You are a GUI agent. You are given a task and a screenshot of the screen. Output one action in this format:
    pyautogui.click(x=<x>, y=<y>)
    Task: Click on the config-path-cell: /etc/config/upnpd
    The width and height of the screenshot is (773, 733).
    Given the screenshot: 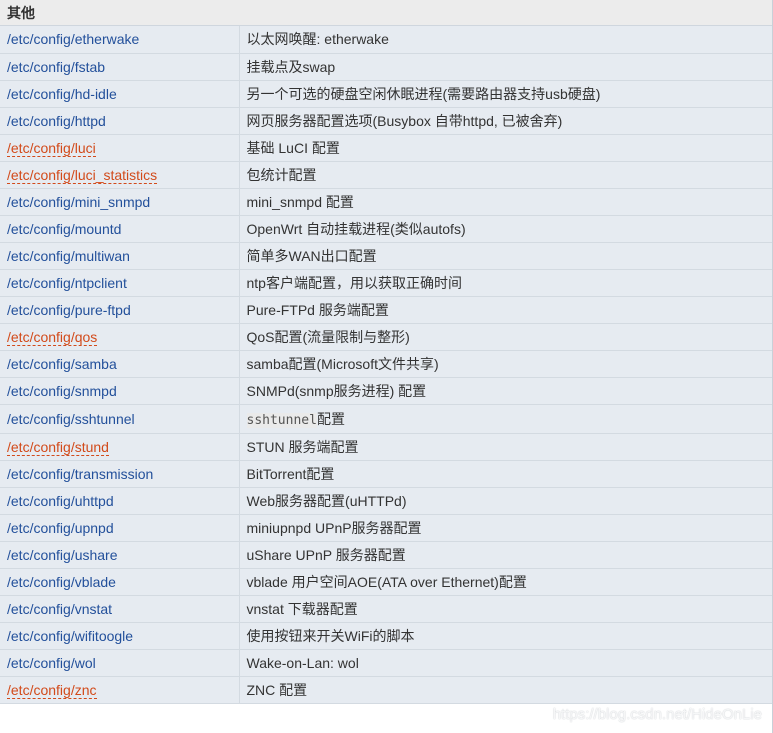 What is the action you would take?
    pyautogui.click(x=120, y=528)
    